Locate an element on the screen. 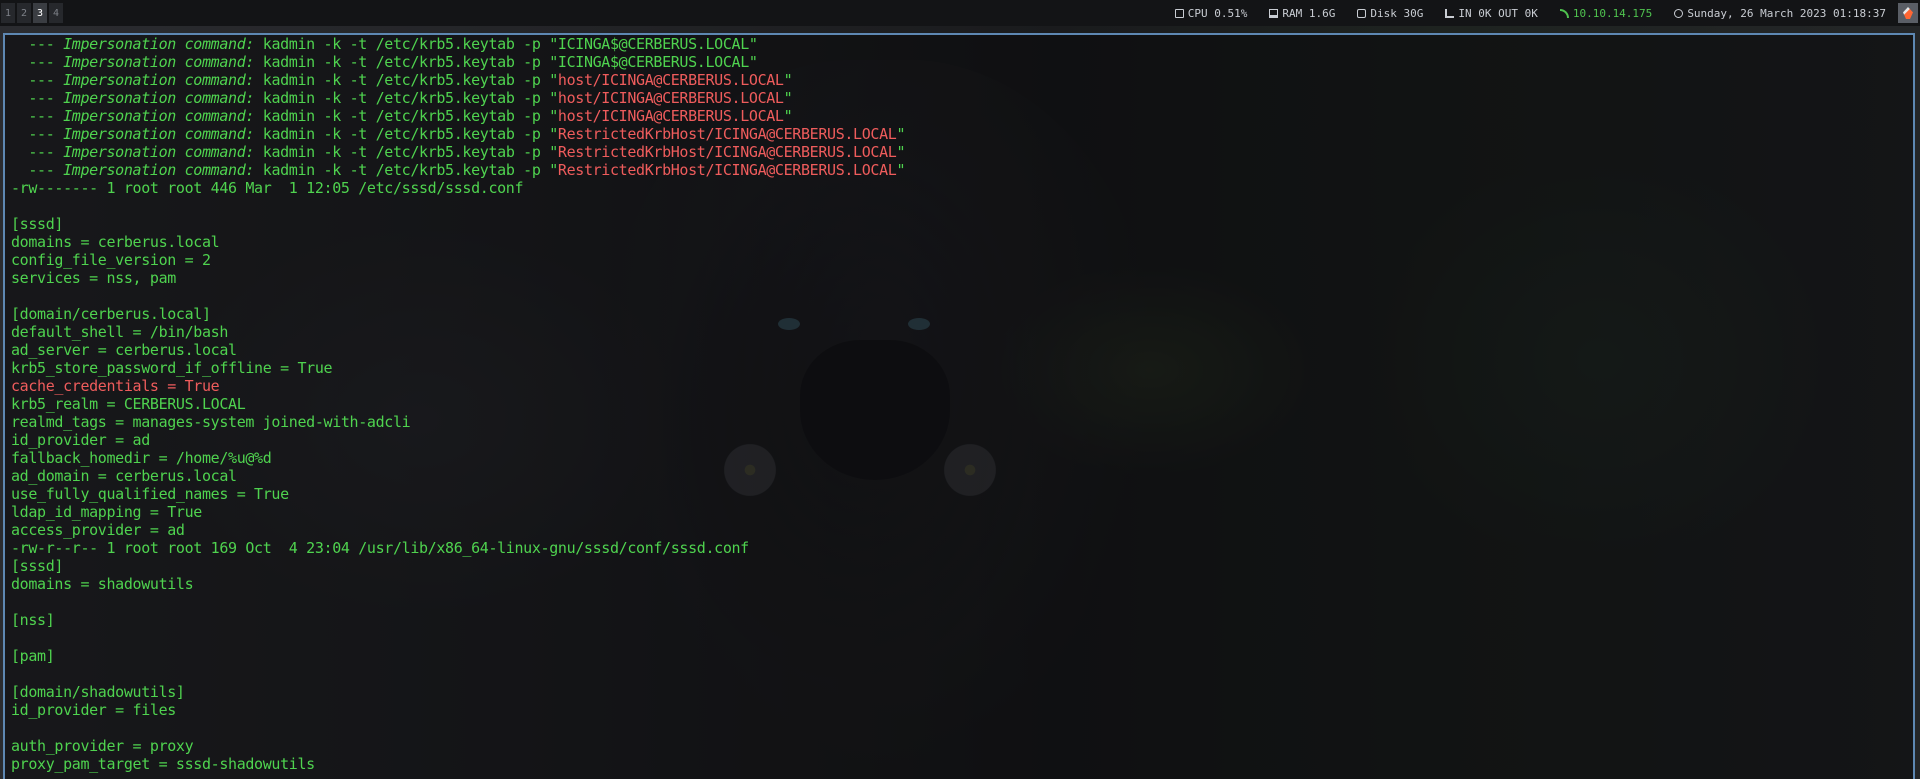 This screenshot has height=779, width=1920. terminal-text: cache_credentials = True is located at coordinates (115, 386).